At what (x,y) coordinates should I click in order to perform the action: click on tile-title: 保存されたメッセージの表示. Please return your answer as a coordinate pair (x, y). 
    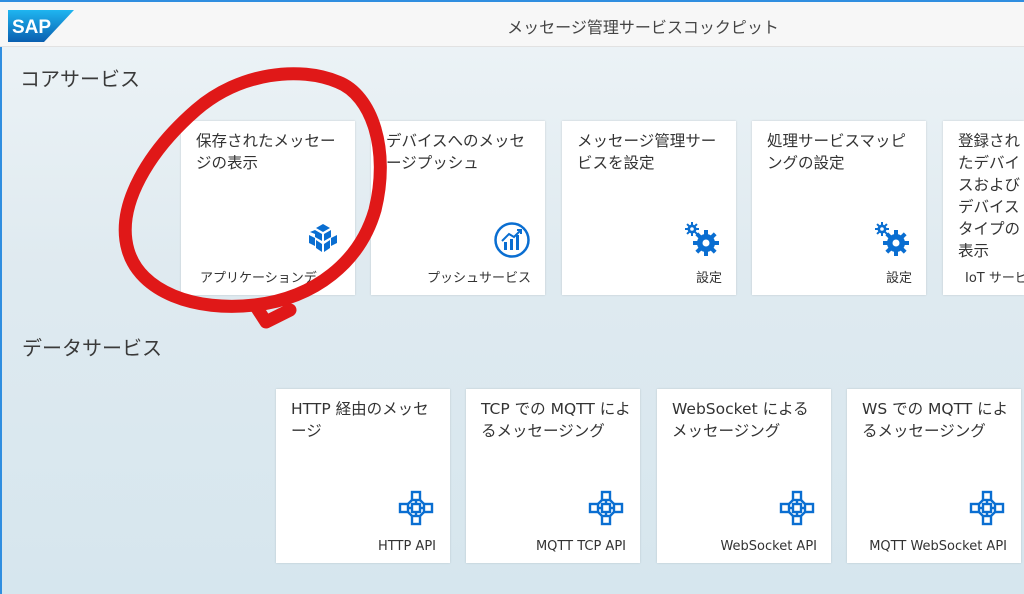
    Looking at the image, I should click on (266, 152).